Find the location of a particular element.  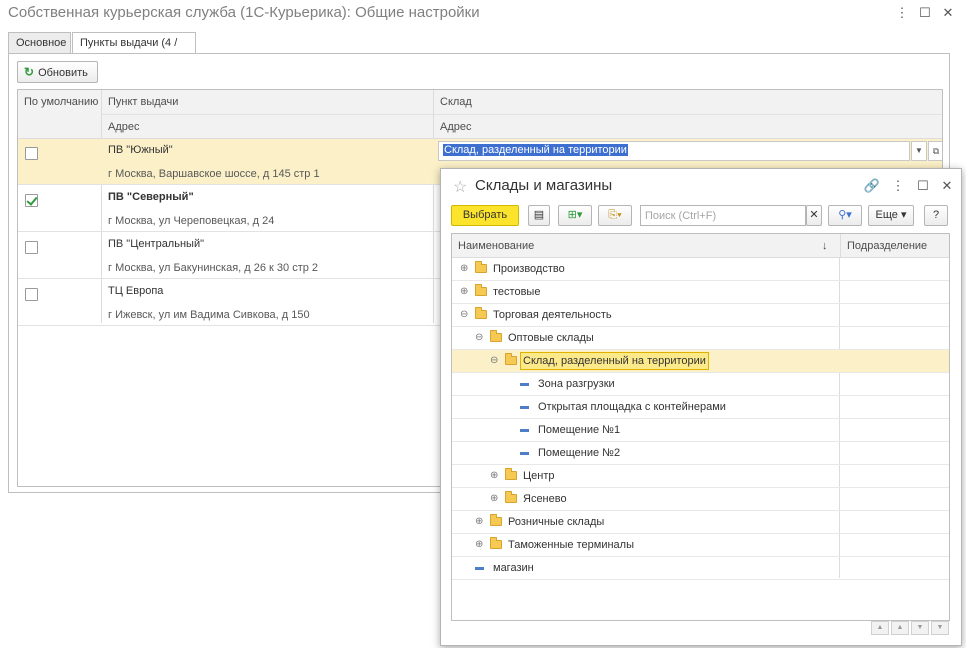

copy-icon: ⎘▾ is located at coordinates (615, 215).